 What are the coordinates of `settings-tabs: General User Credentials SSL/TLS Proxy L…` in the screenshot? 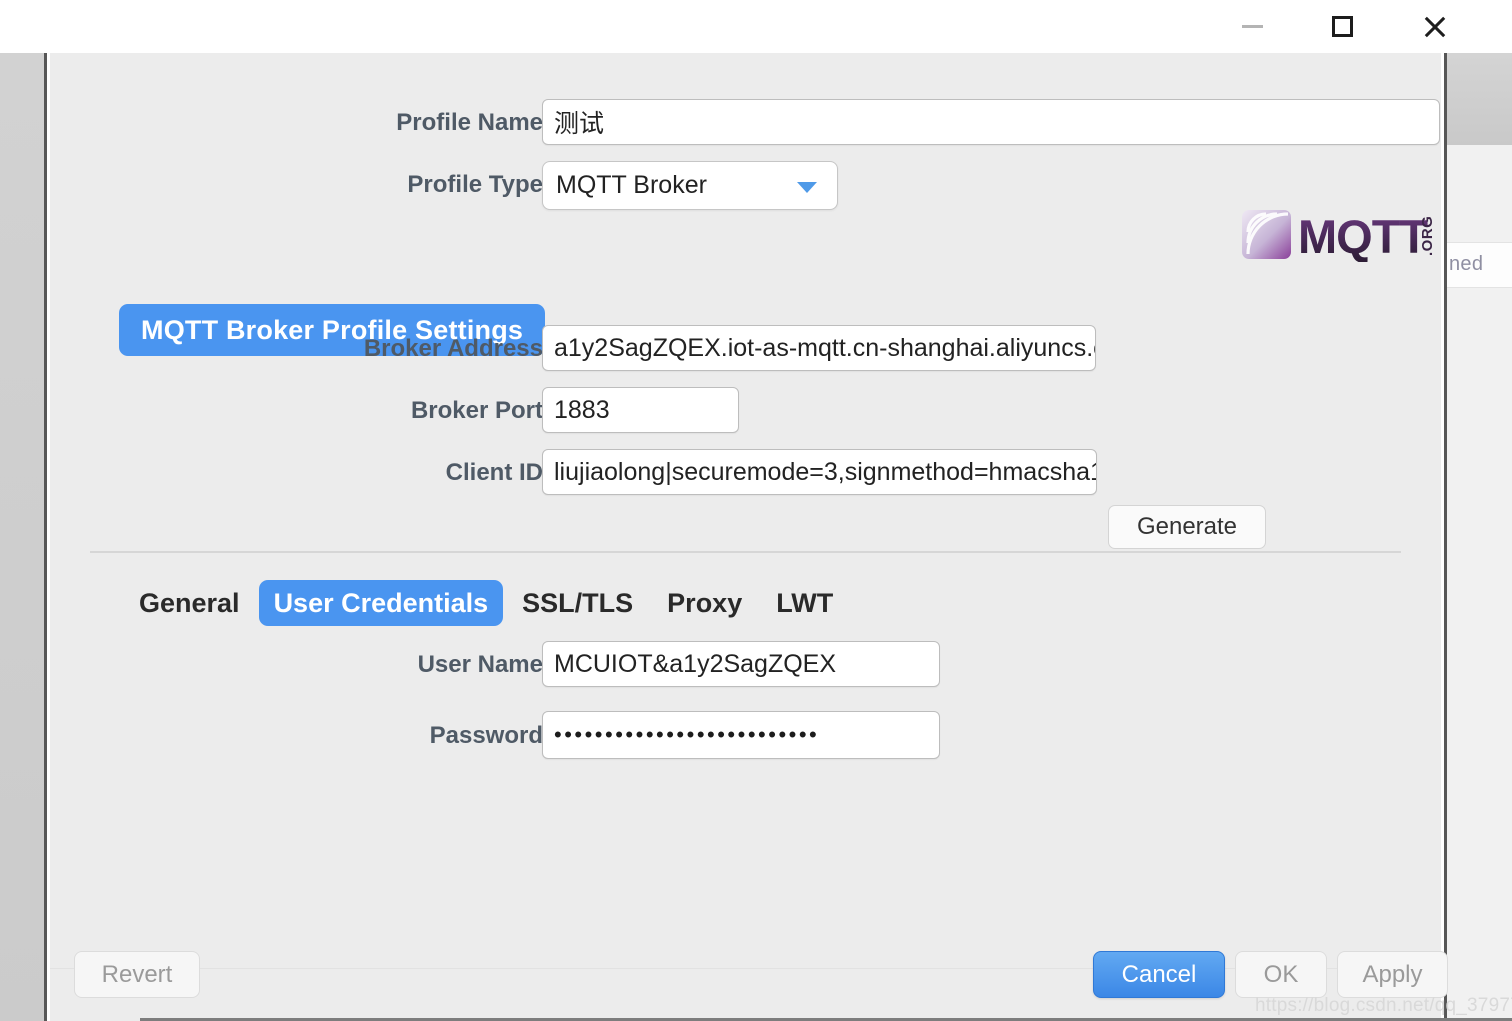 It's located at (486, 603).